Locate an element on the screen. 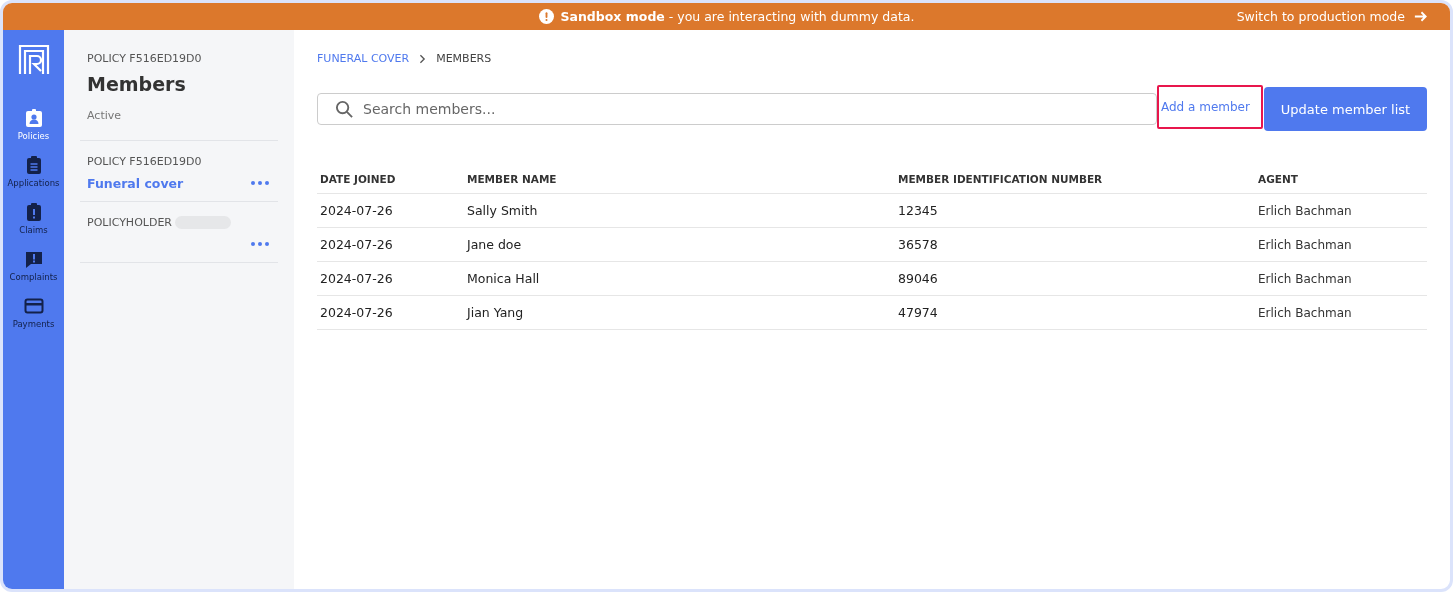  nav-item: Applications is located at coordinates (33, 171).